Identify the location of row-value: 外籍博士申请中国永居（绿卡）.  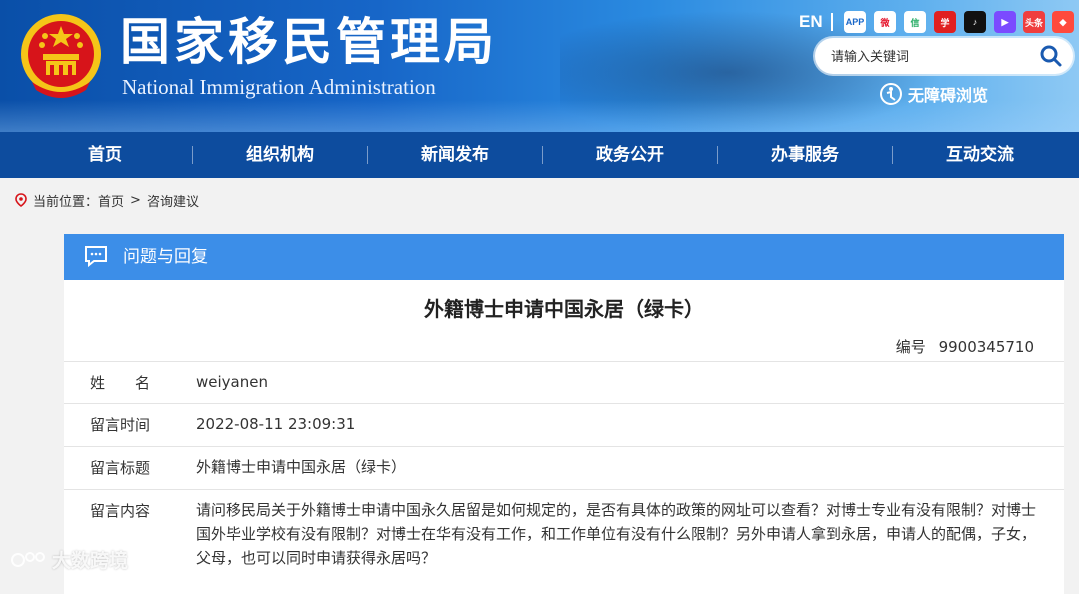
(301, 467).